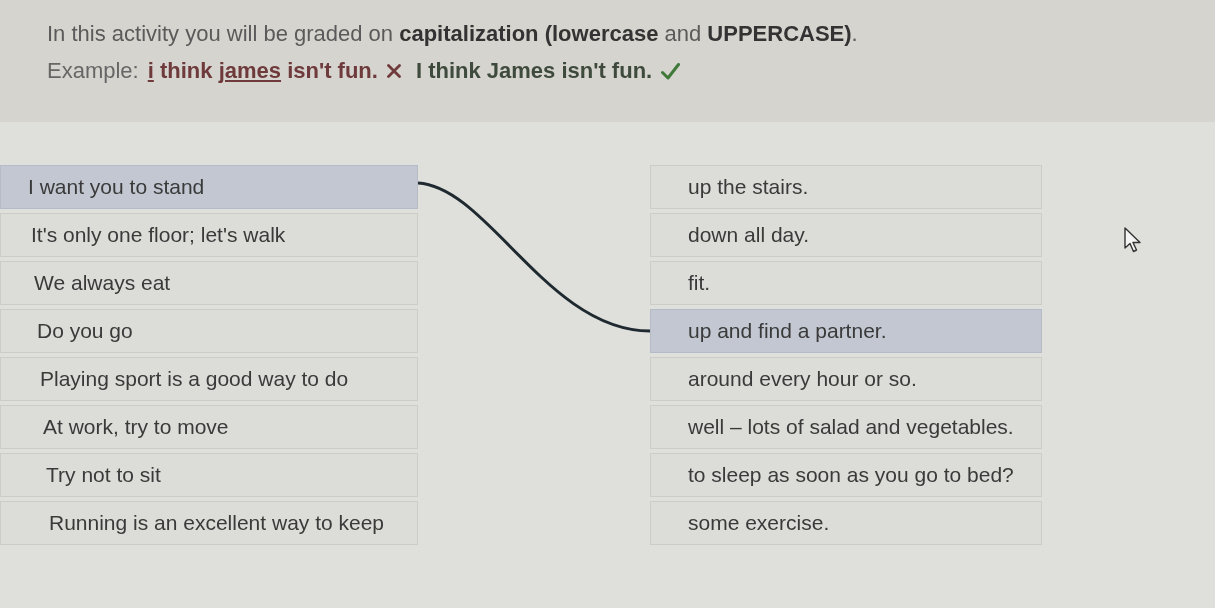 This screenshot has height=608, width=1215. What do you see at coordinates (671, 71) in the screenshot?
I see `check-icon` at bounding box center [671, 71].